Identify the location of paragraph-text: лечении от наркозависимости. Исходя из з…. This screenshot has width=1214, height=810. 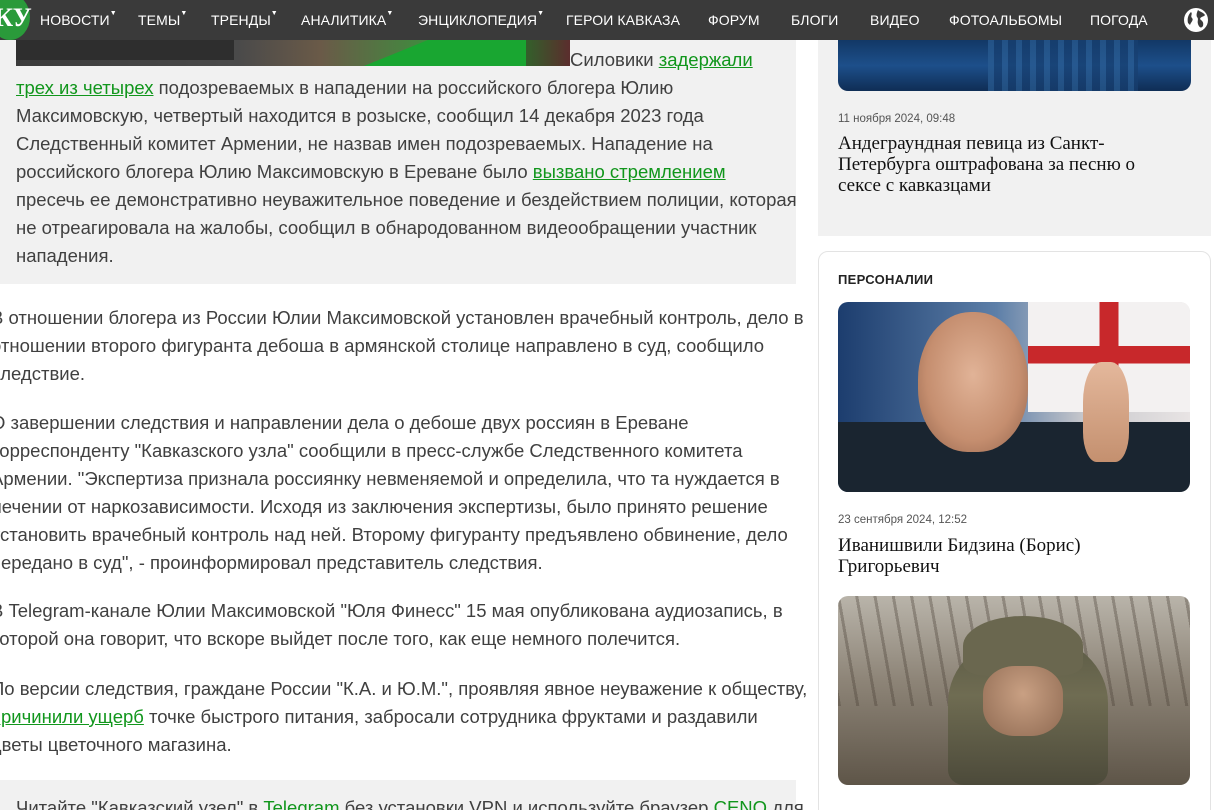
(384, 506).